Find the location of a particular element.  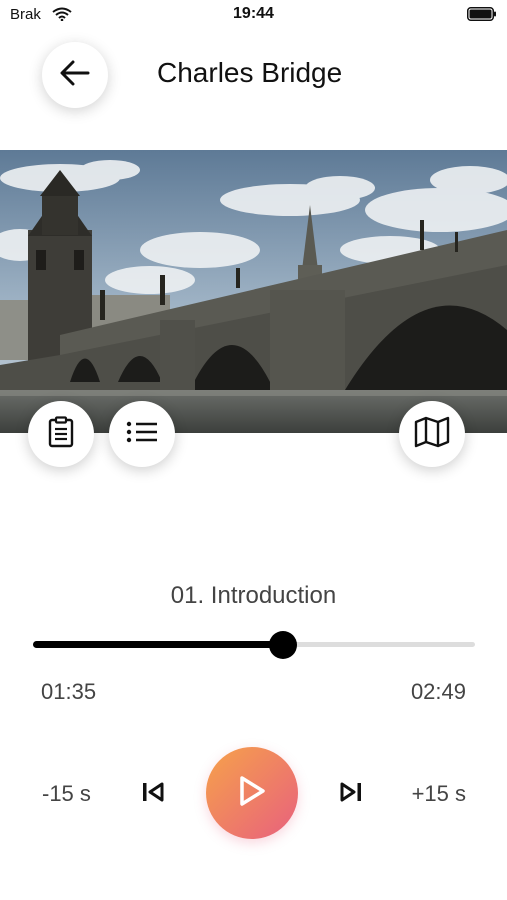

battery-icon is located at coordinates (482, 14).